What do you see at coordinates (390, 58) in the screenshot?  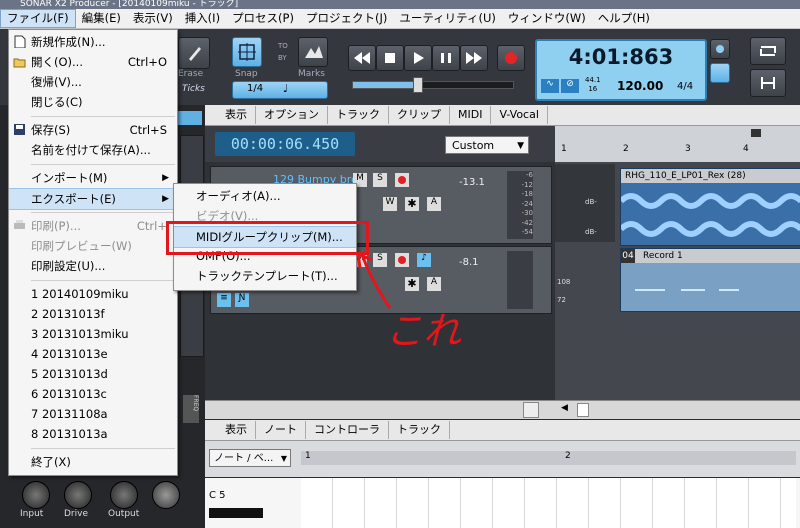 I see `stop-button` at bounding box center [390, 58].